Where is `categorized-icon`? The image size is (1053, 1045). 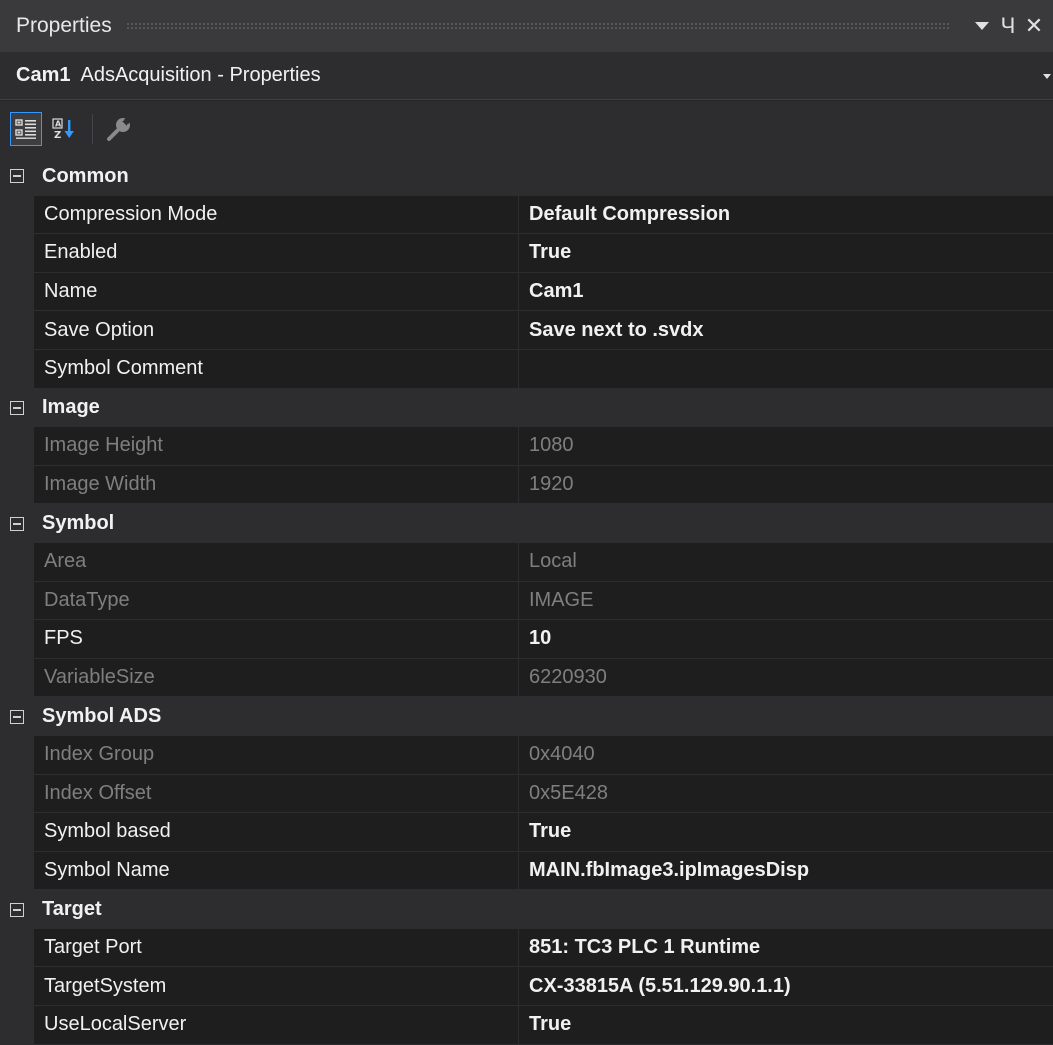 categorized-icon is located at coordinates (26, 129).